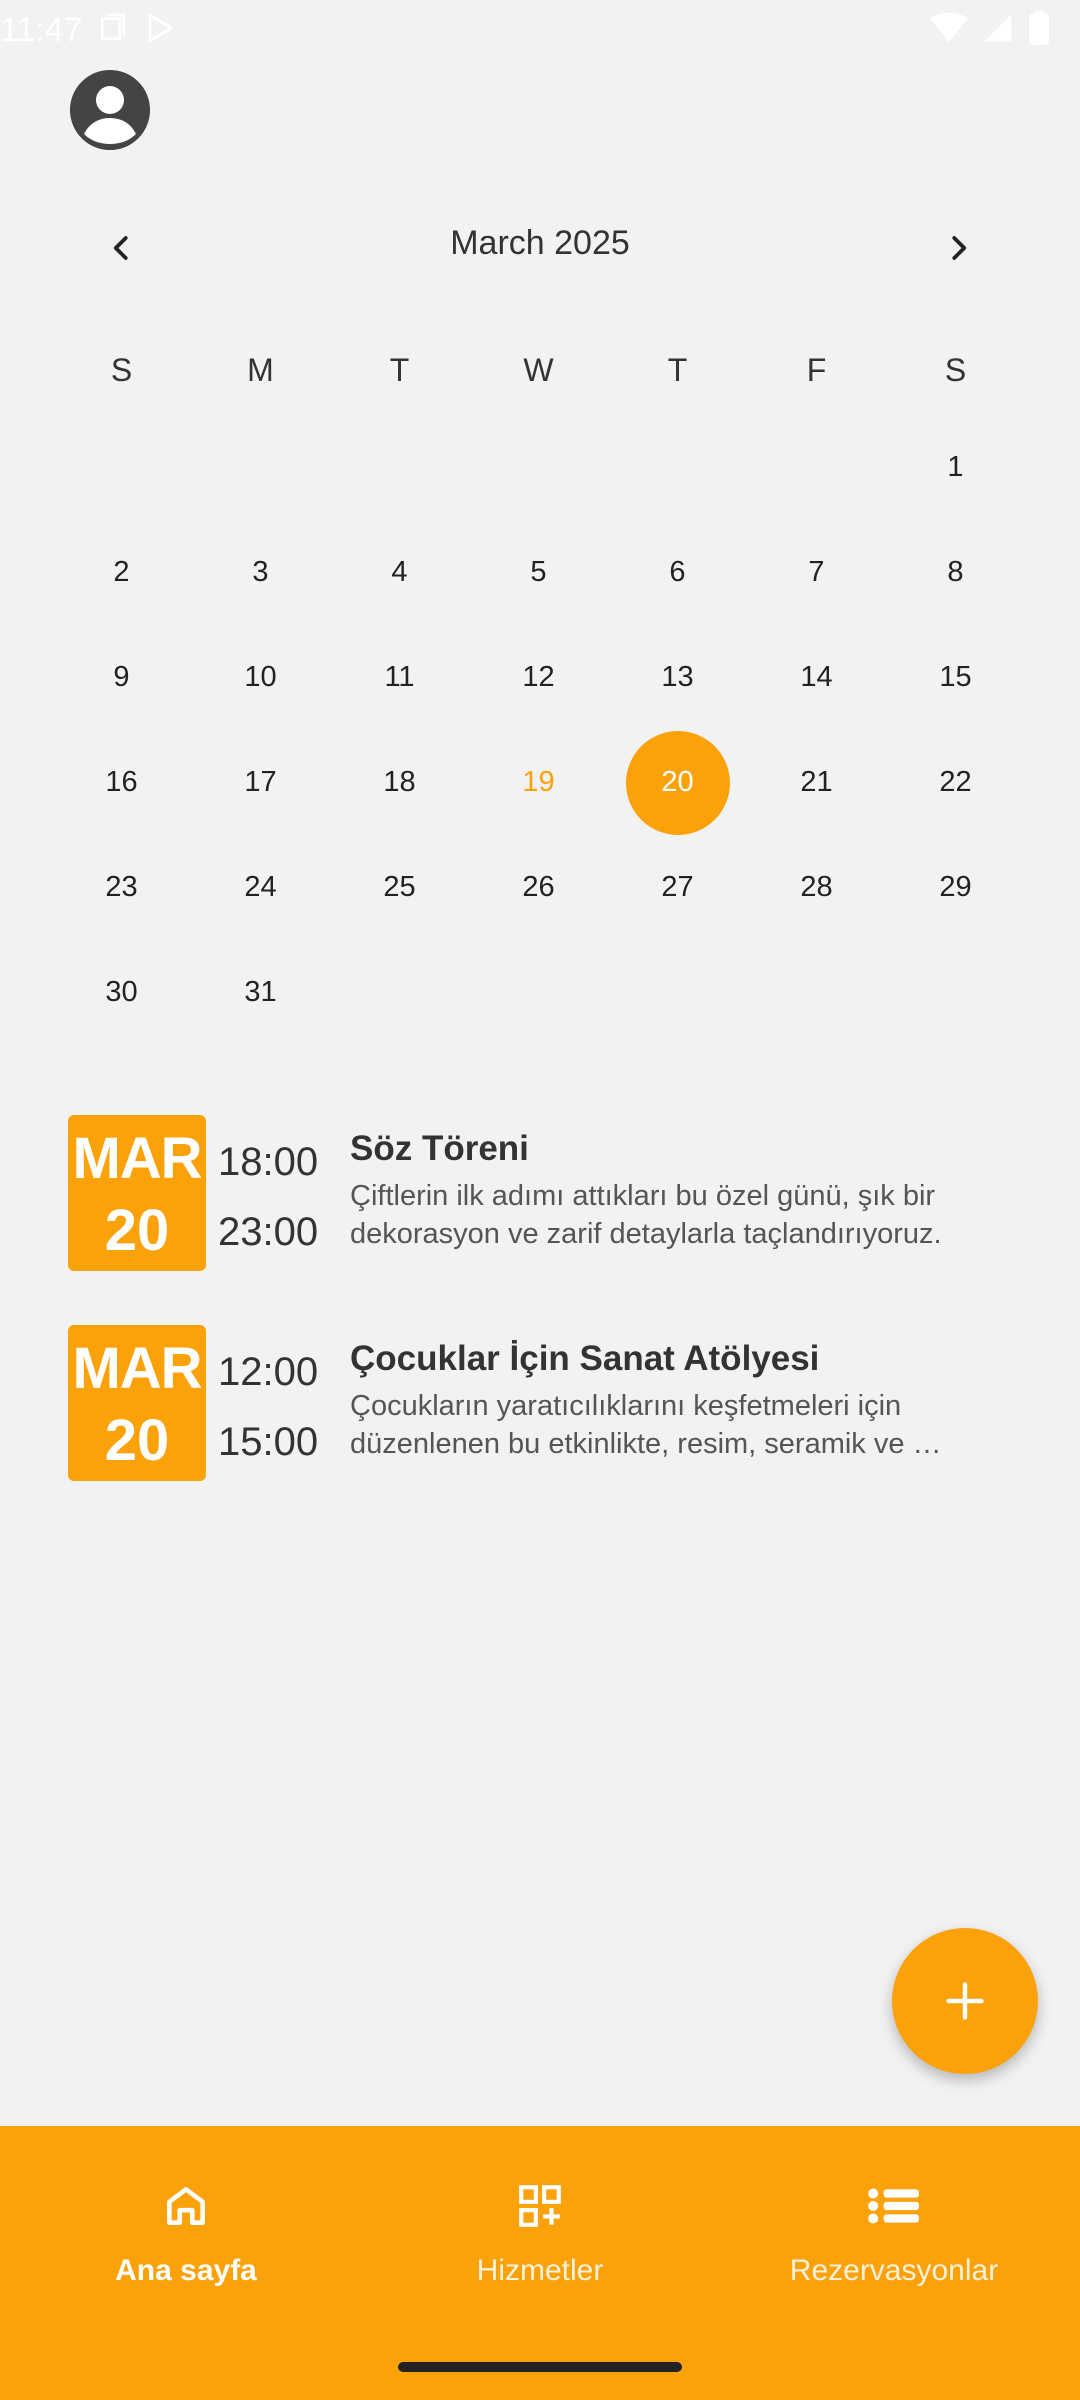  I want to click on weekday-label: F, so click(816, 370).